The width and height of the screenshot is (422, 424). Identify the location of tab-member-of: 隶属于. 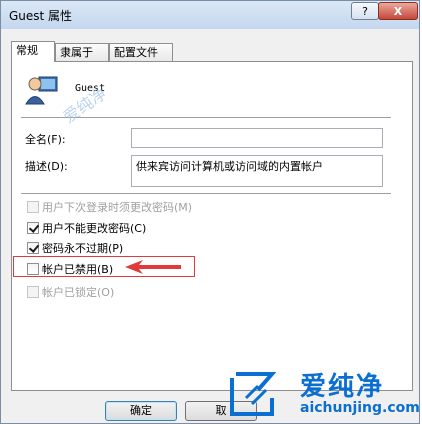
(82, 52).